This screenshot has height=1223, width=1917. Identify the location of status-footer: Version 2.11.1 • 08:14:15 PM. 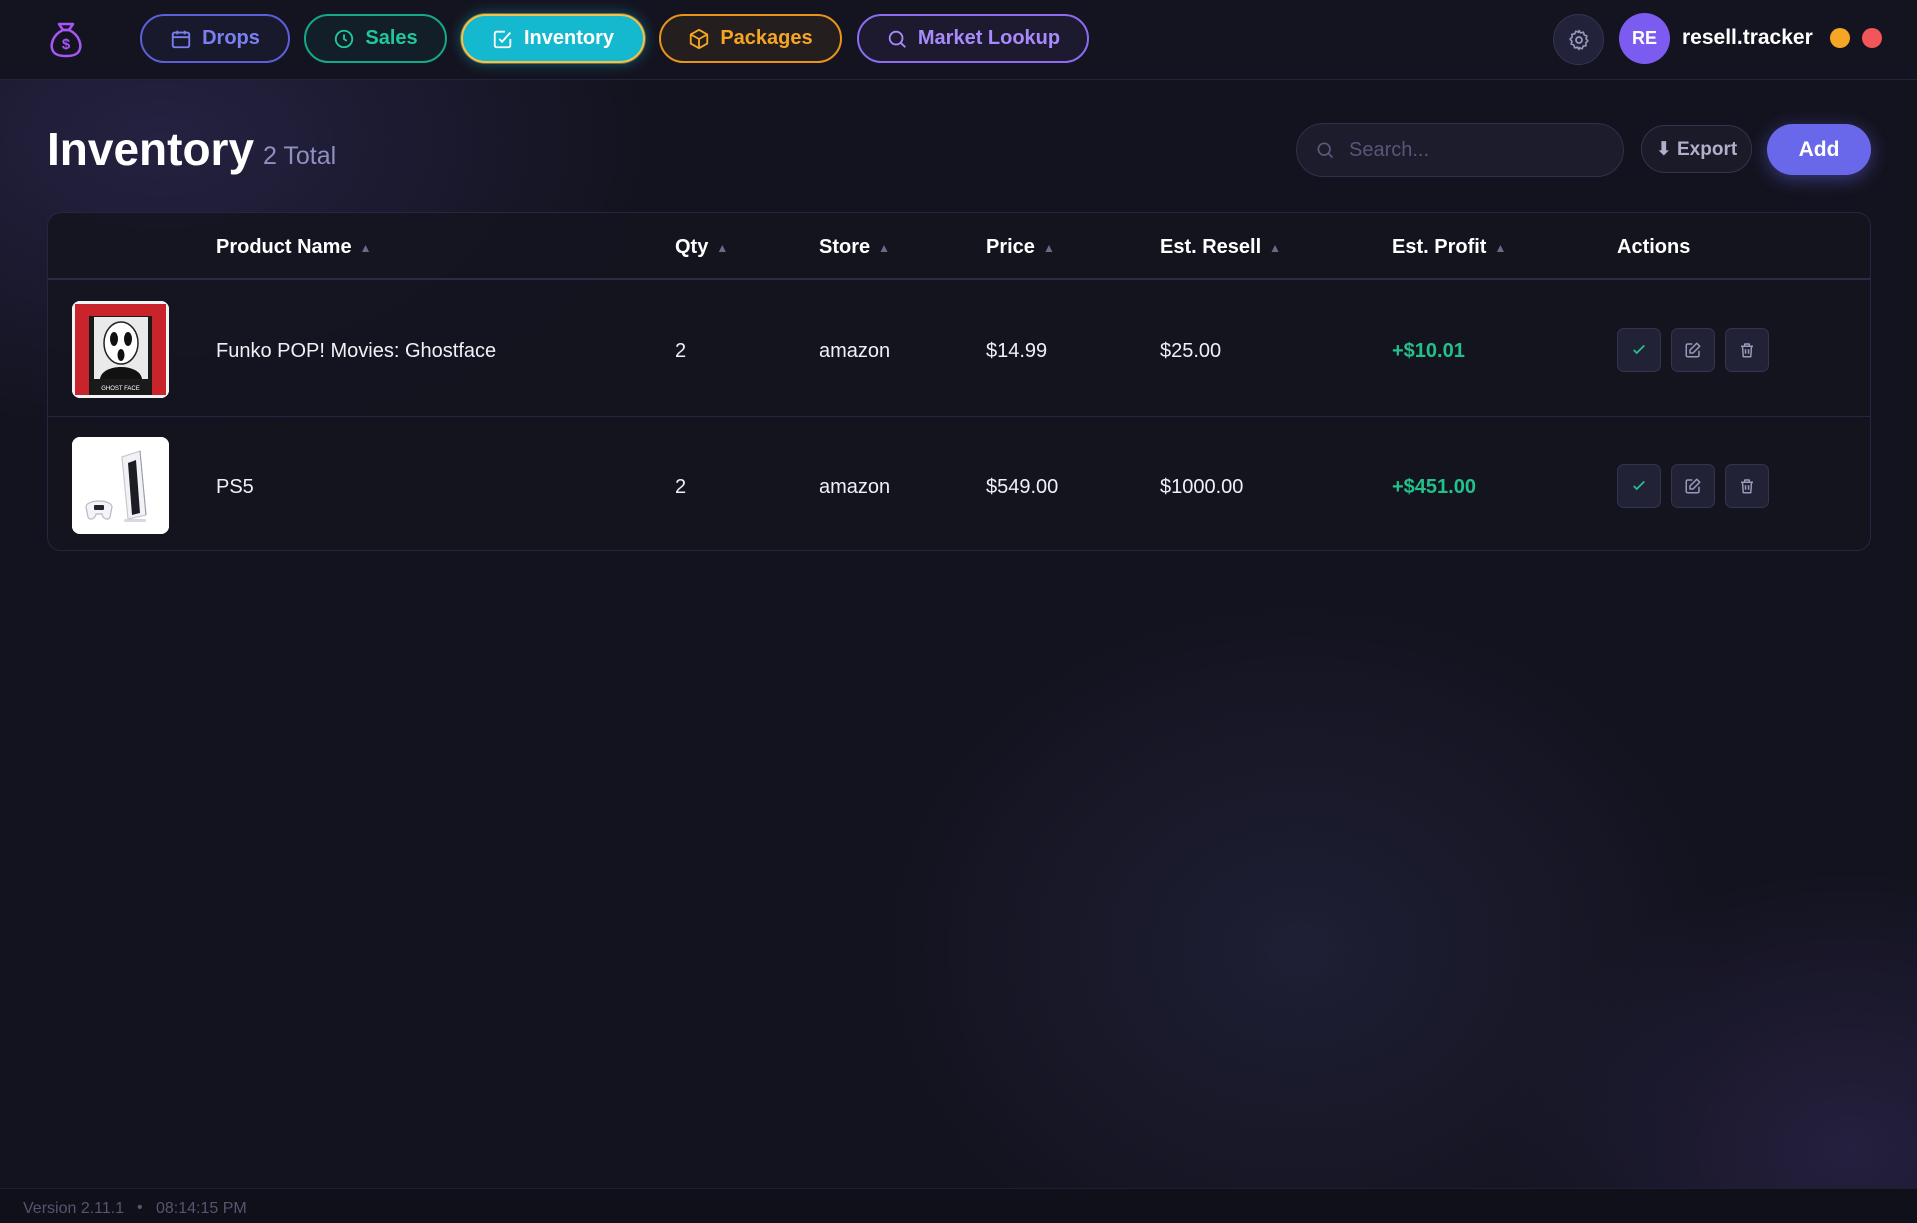
(958, 1205).